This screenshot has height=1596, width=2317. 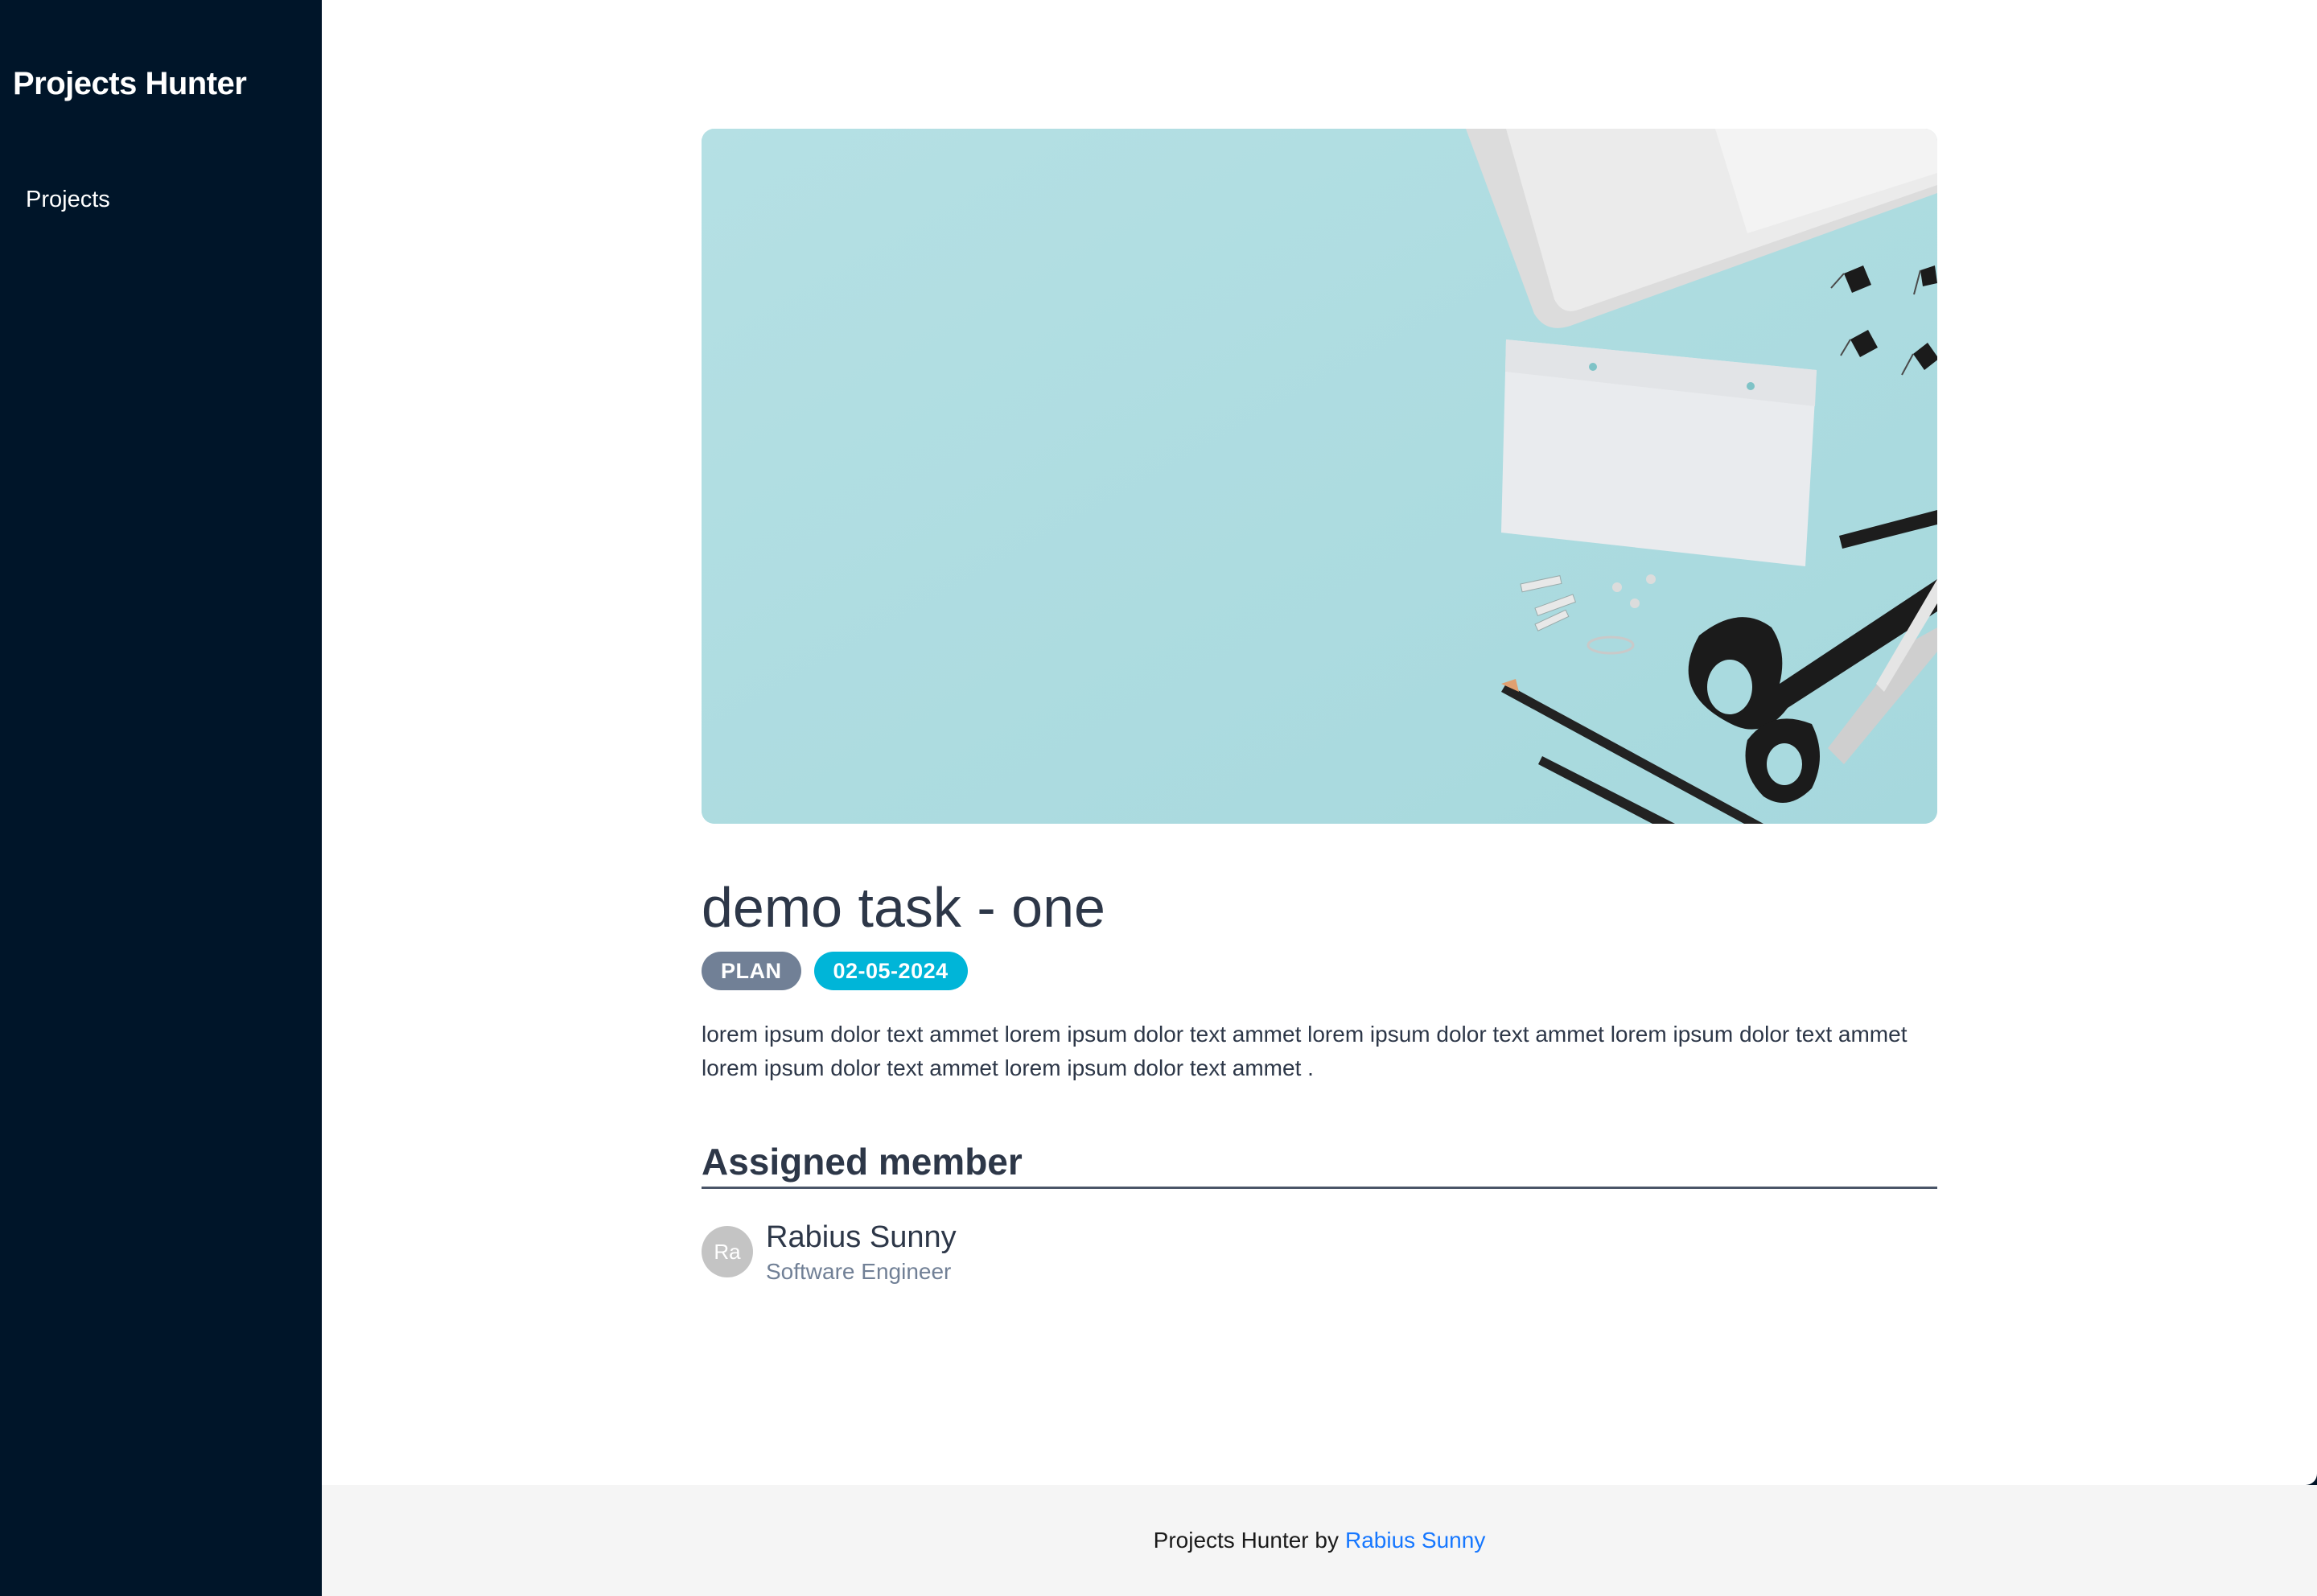 What do you see at coordinates (727, 1252) in the screenshot?
I see `avatar: Ra` at bounding box center [727, 1252].